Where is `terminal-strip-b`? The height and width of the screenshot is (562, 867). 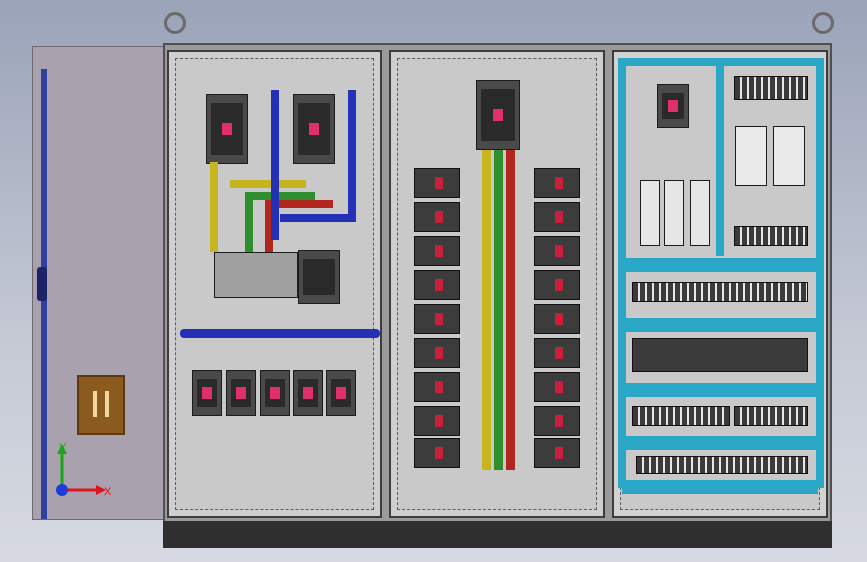
terminal-strip-b is located at coordinates (771, 416).